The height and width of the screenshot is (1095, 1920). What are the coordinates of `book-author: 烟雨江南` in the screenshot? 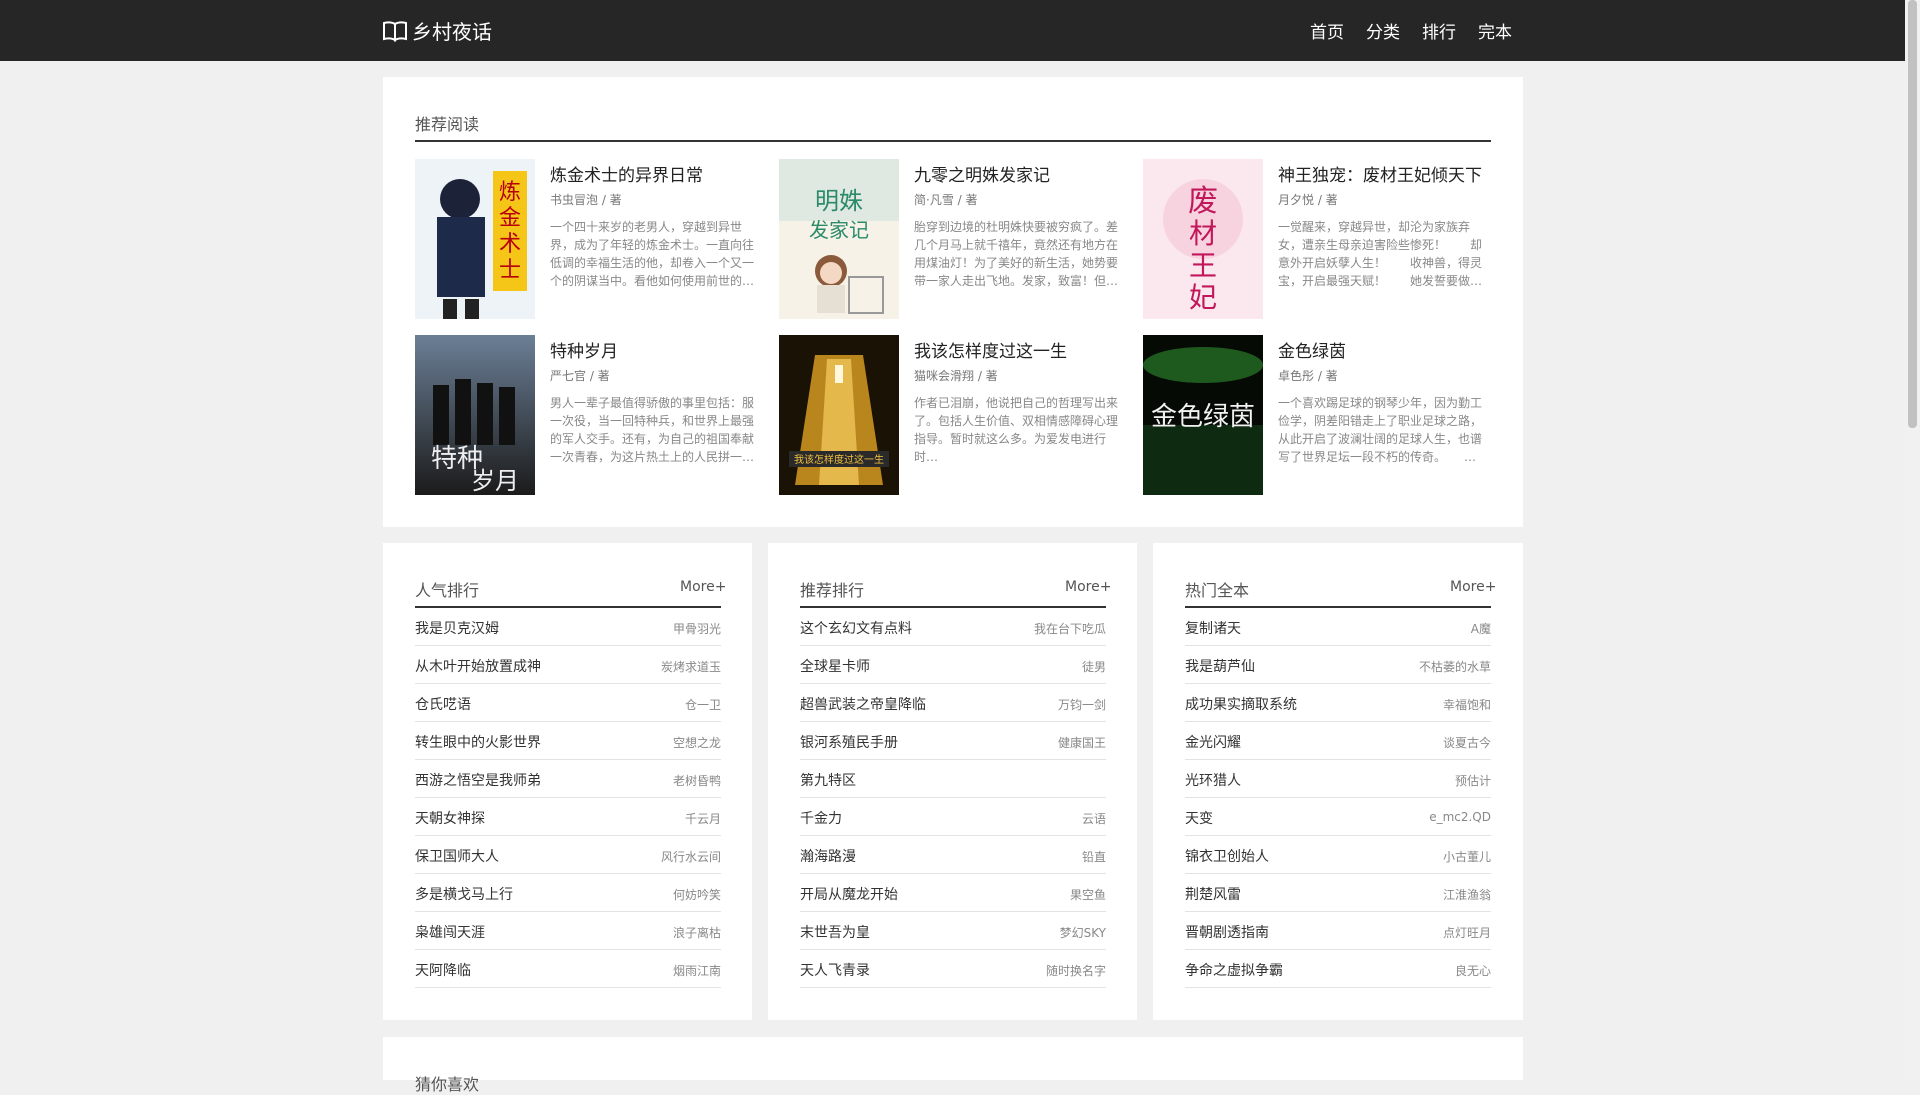 It's located at (696, 971).